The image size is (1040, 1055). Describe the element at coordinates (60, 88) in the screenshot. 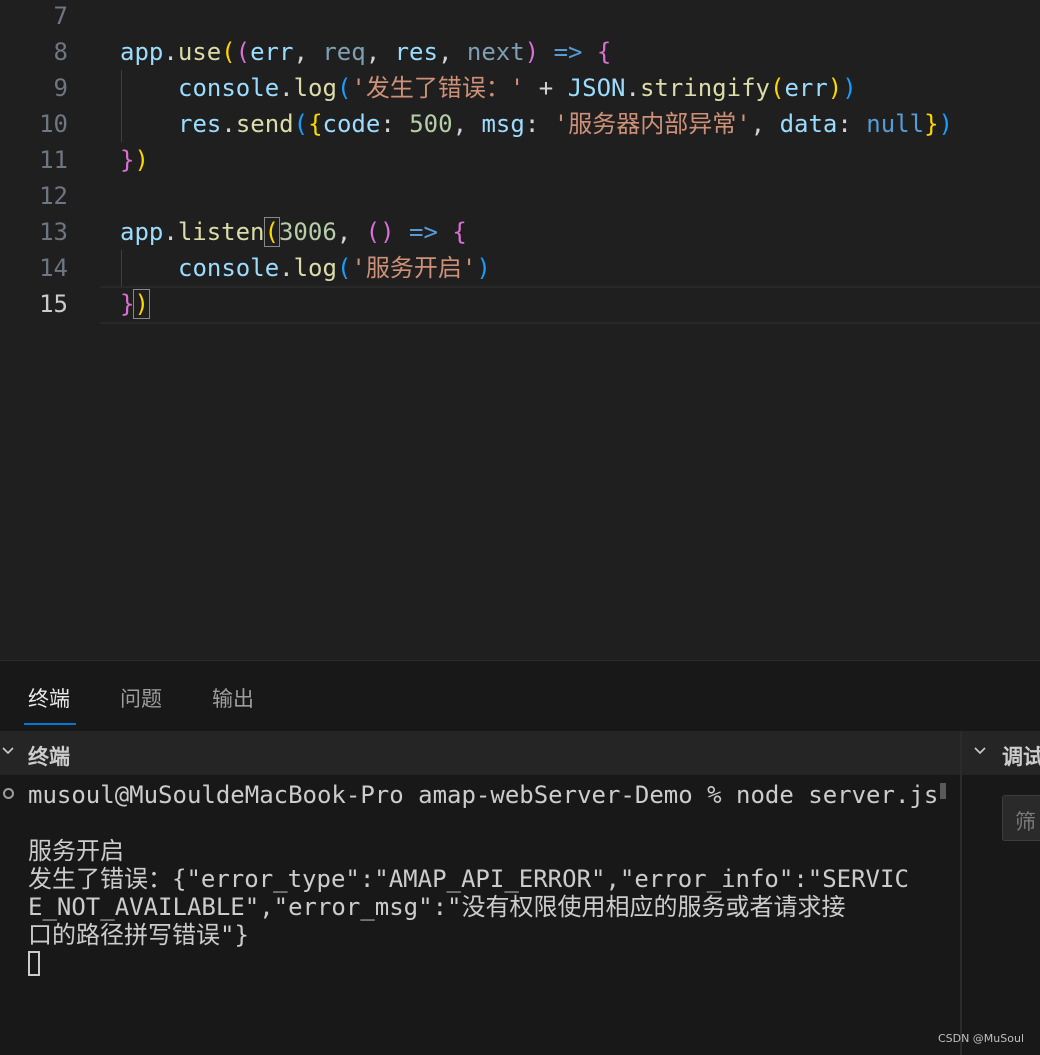

I see `line-number: 9` at that location.